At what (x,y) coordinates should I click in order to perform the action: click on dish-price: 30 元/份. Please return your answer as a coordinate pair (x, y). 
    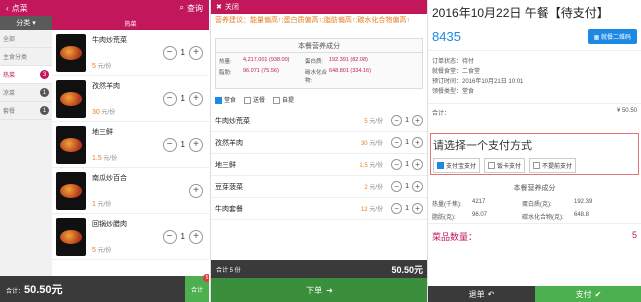
    Looking at the image, I should click on (104, 112).